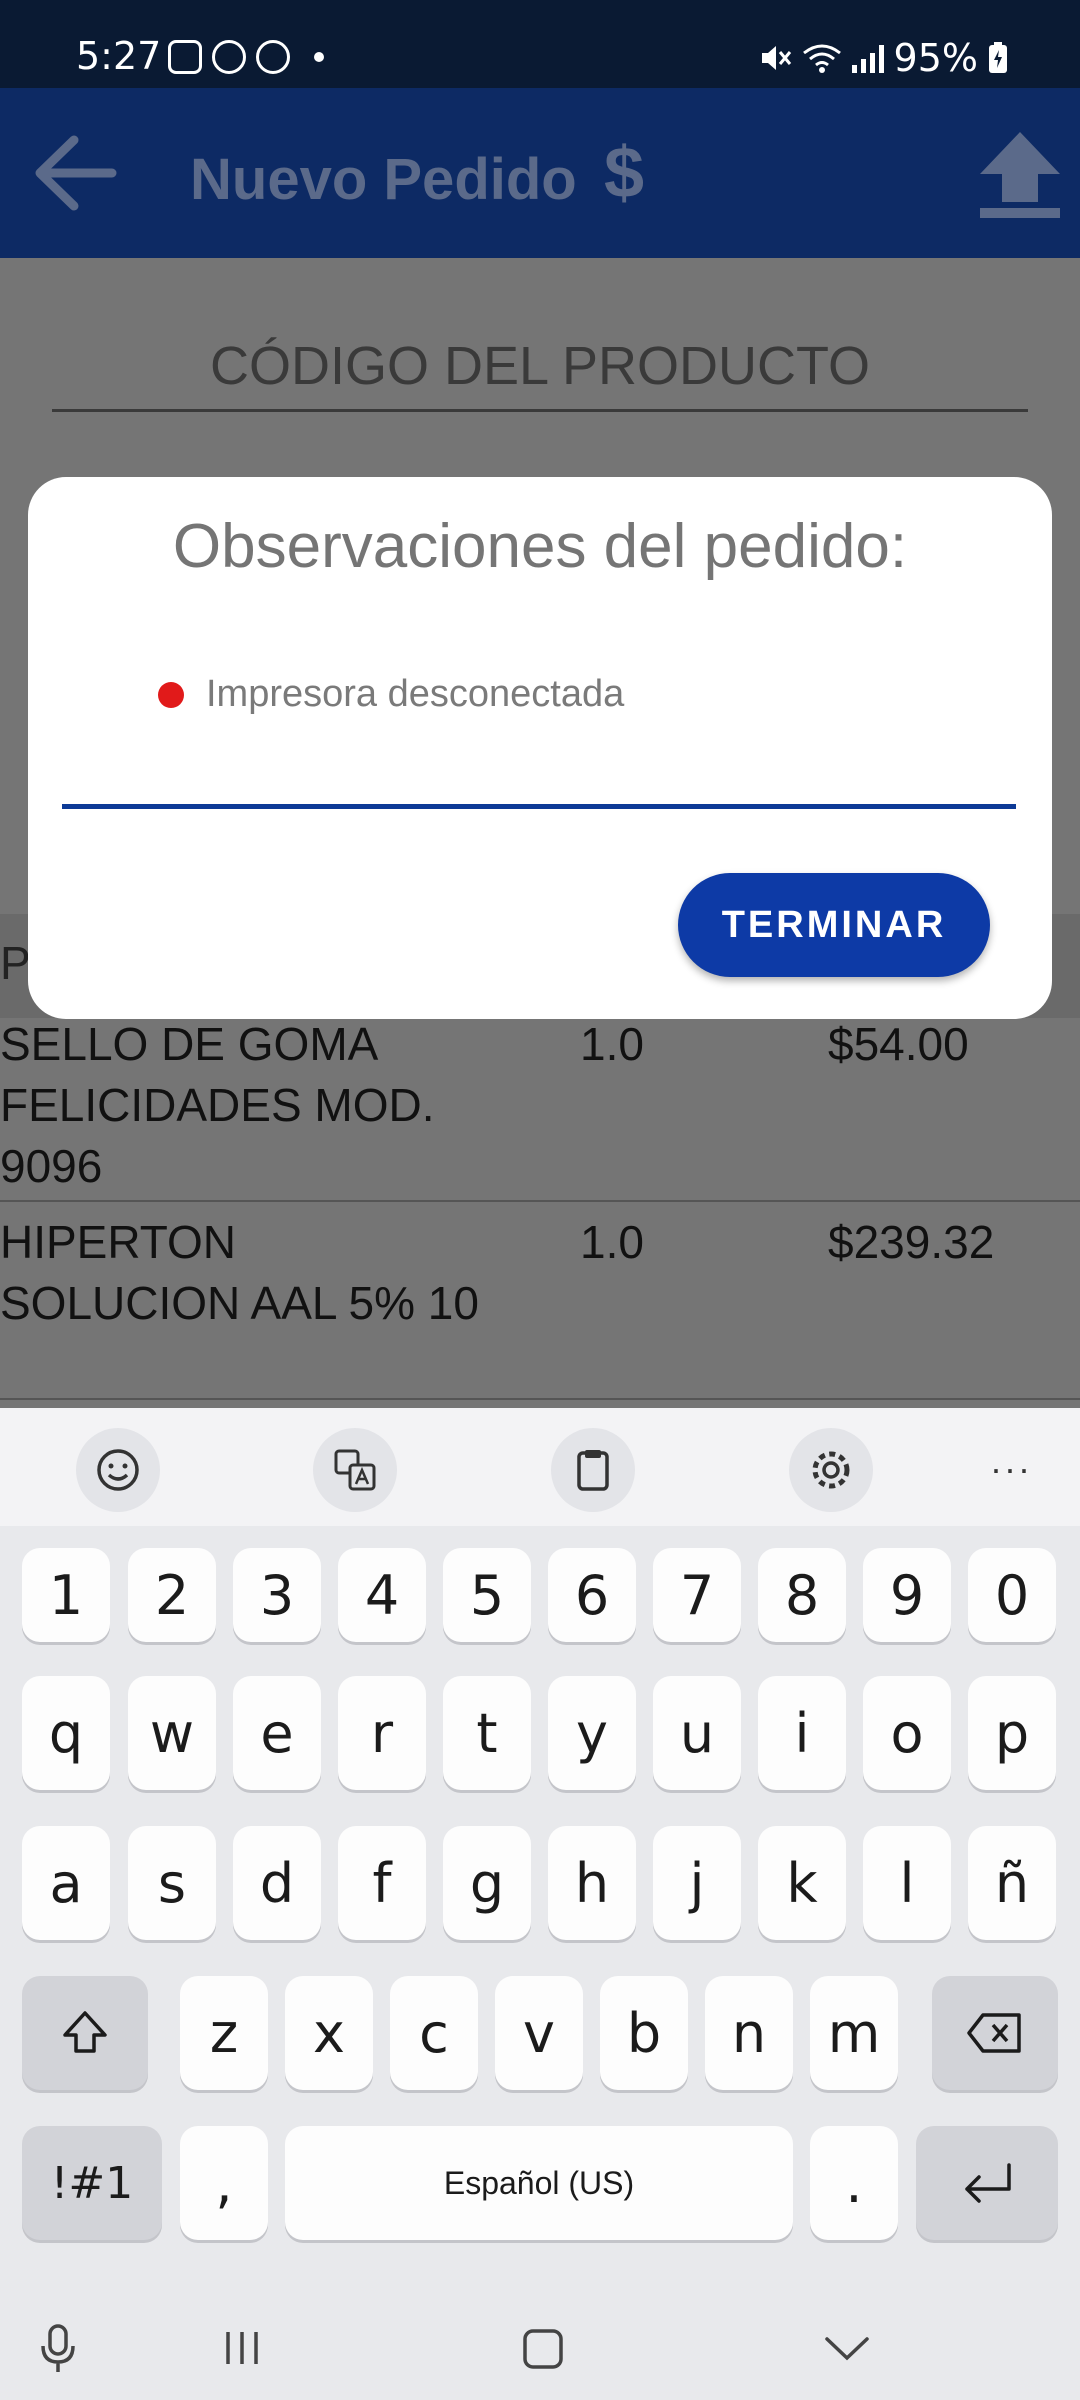 The width and height of the screenshot is (1080, 2400). What do you see at coordinates (697, 1733) in the screenshot?
I see `key-u: u` at bounding box center [697, 1733].